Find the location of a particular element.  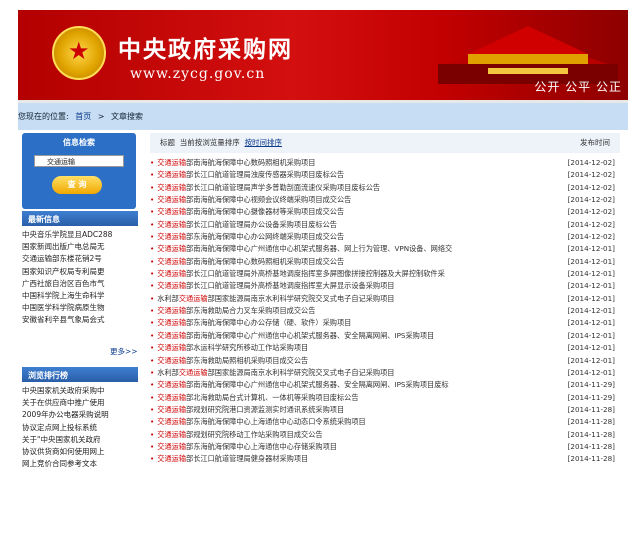

table-row: • 交通运输部规划研究院港口资源监测实时通讯系统采购项目 [2014-11-28] is located at coordinates (385, 411).